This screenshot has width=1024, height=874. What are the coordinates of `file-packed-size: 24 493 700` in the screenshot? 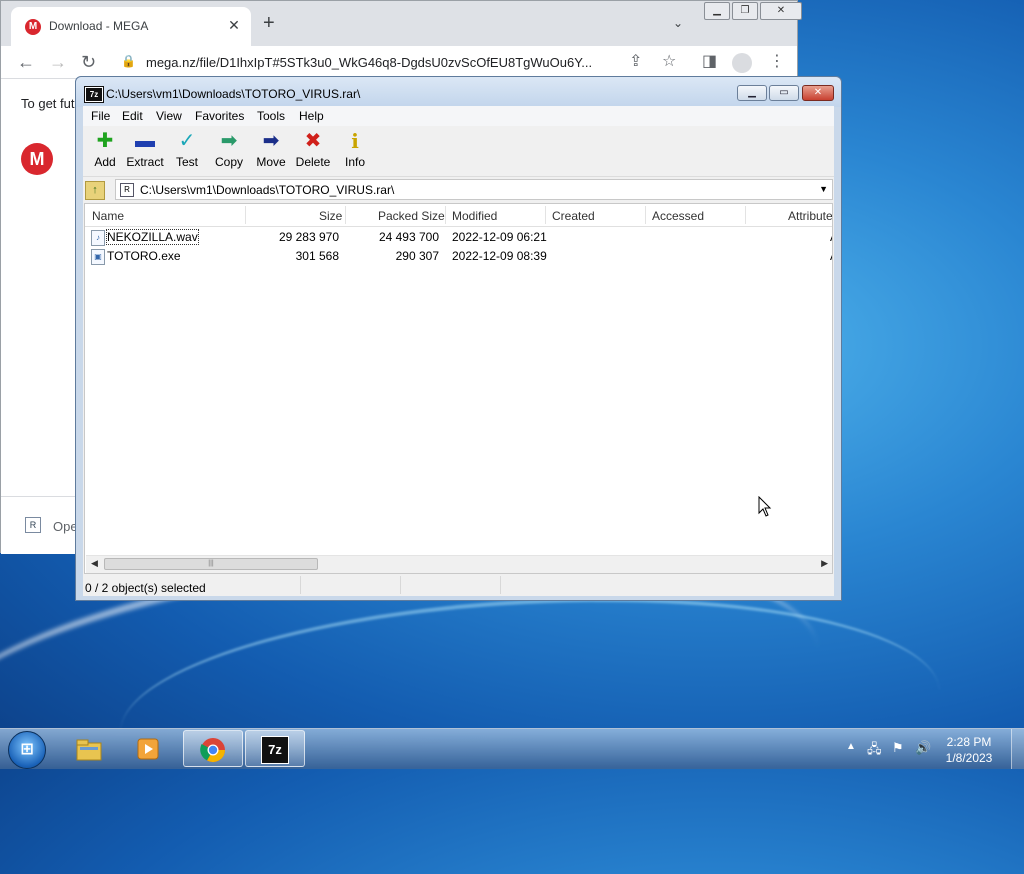 It's located at (408, 237).